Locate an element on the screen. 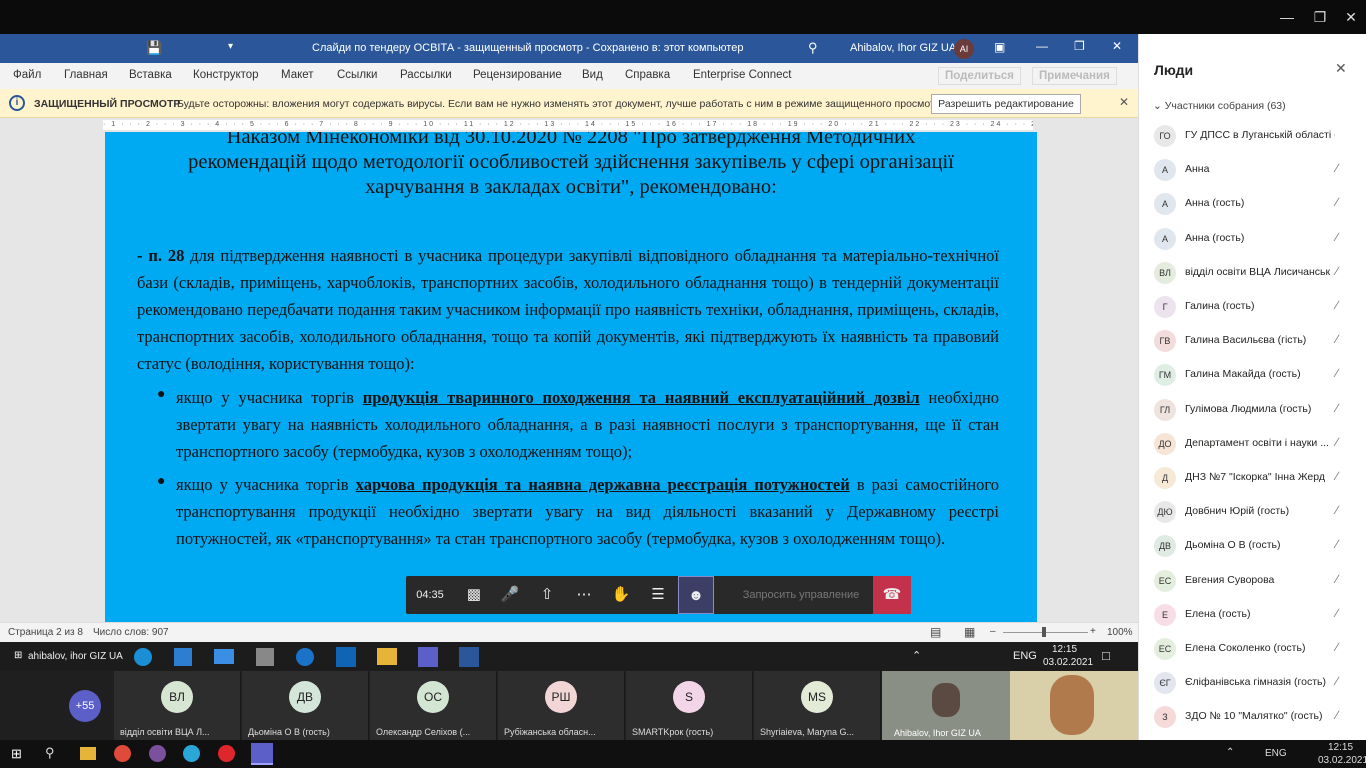 This screenshot has width=1366, height=768. word-close-icon: ✕ is located at coordinates (1117, 46).